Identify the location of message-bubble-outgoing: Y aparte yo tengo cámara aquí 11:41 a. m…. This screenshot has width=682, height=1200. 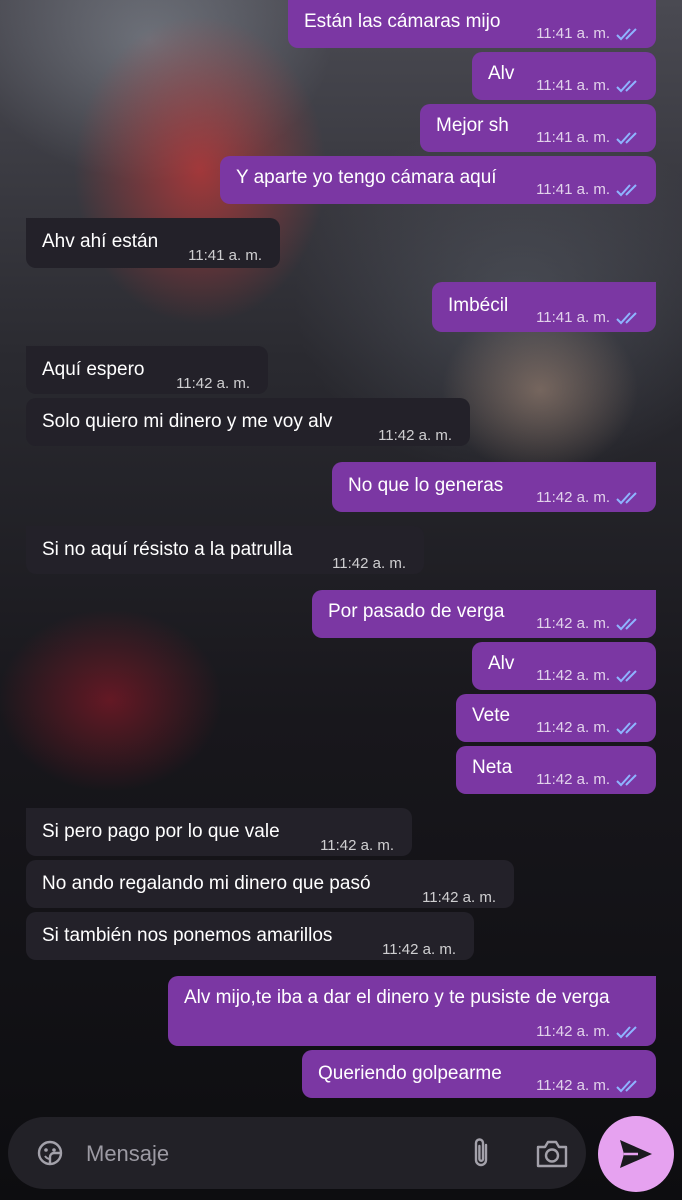
(438, 180).